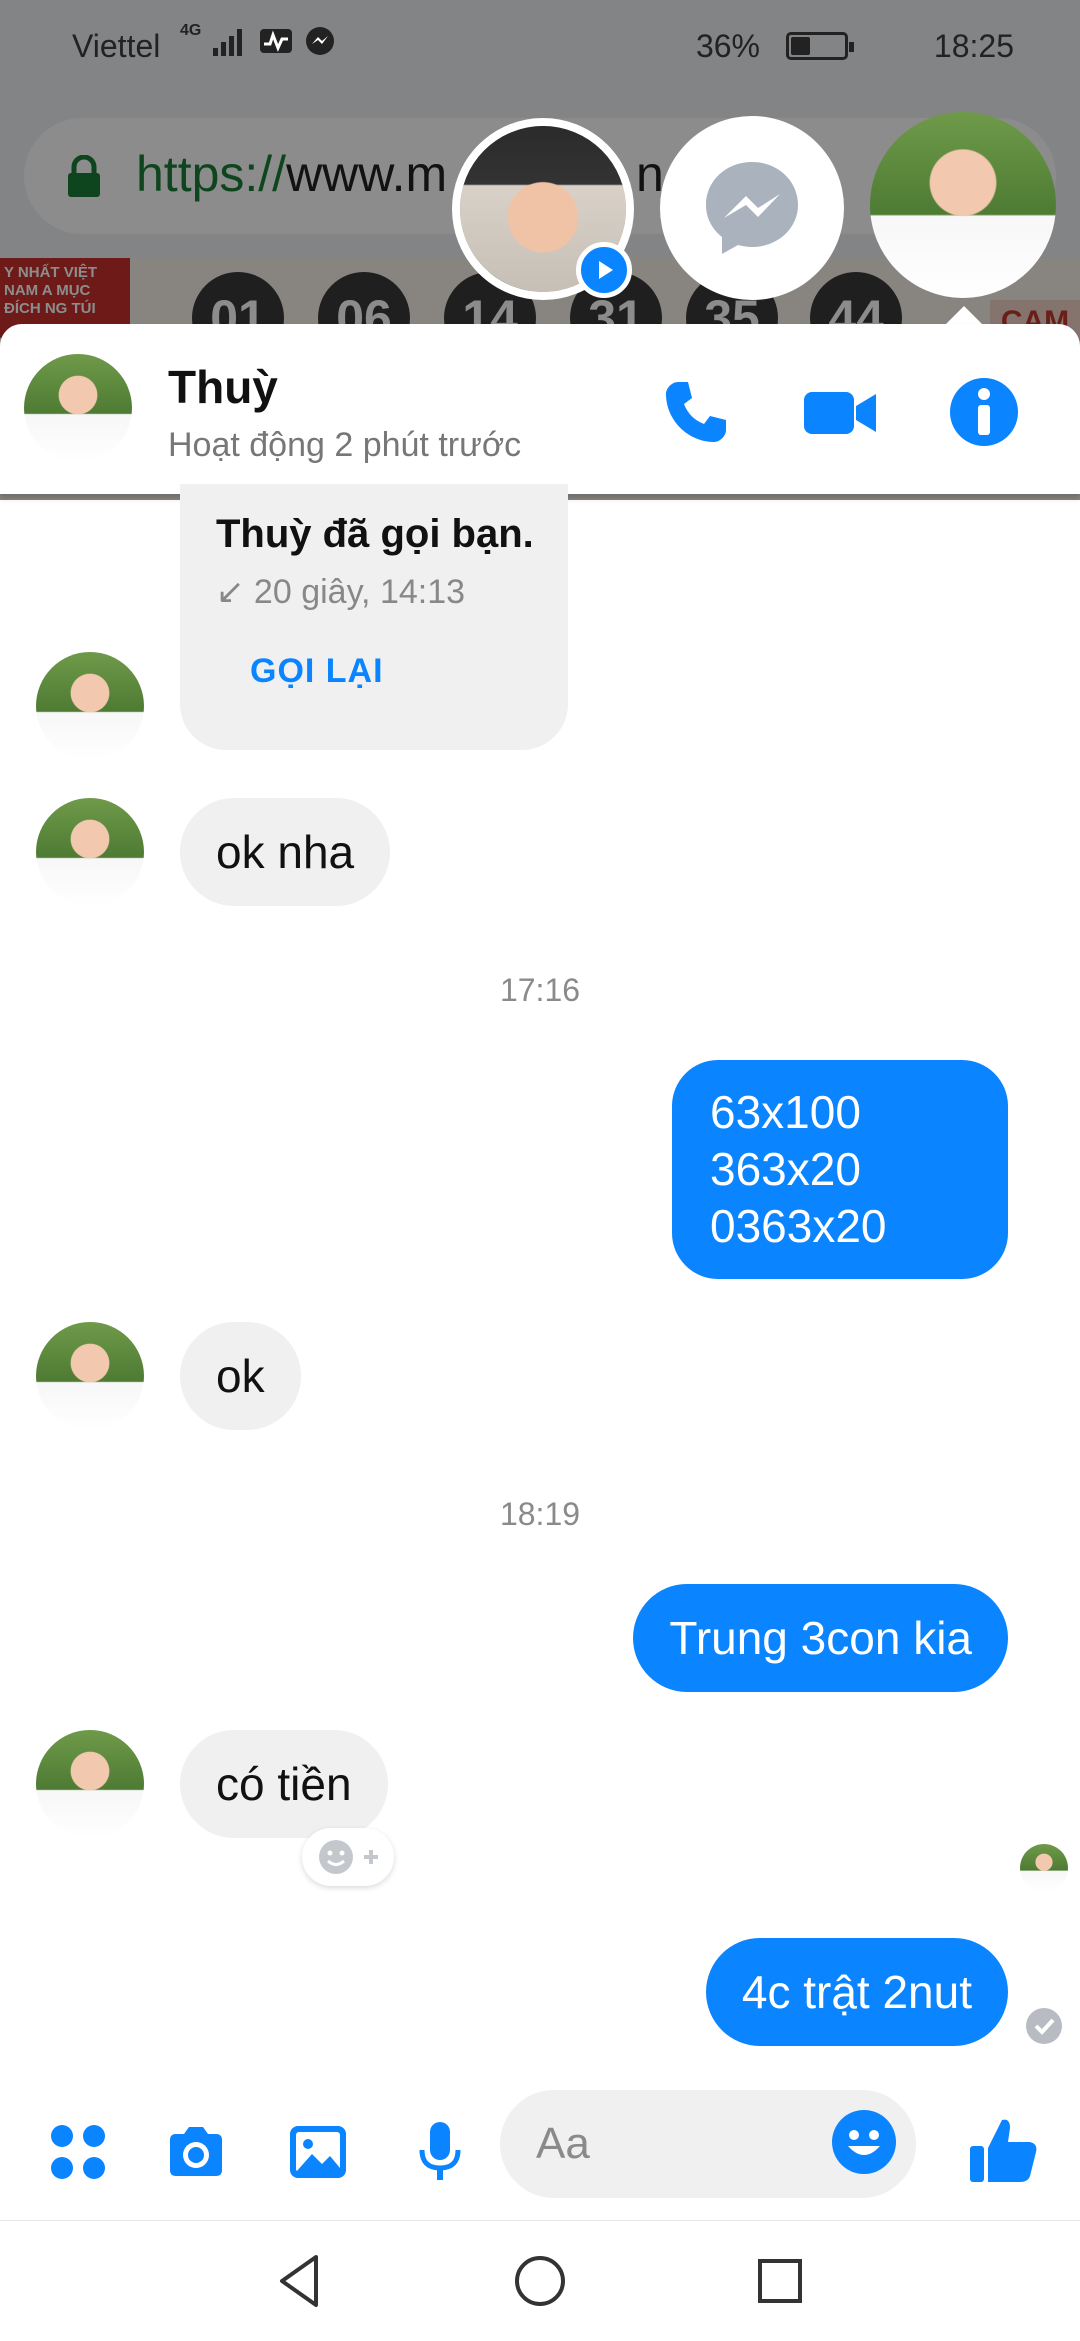 The height and width of the screenshot is (2341, 1080). Describe the element at coordinates (540, 1514) in the screenshot. I see `message-timestamp: 18:19` at that location.